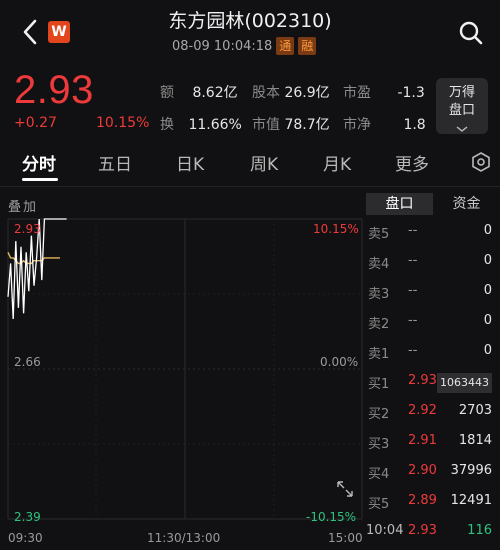 Image resolution: width=500 pixels, height=550 pixels. I want to click on period-tabs: 分时 五日 日K 周K 月K 更多, so click(250, 164).